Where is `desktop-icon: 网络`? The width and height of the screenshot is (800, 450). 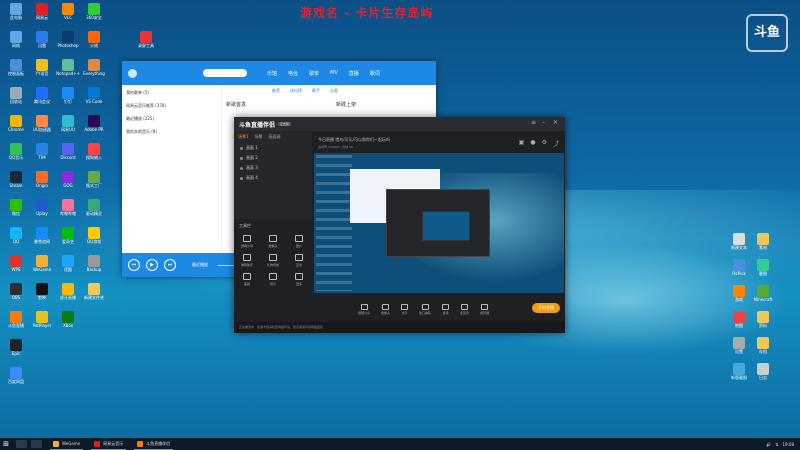
desktop-icon: 网络 is located at coordinates (16, 45).